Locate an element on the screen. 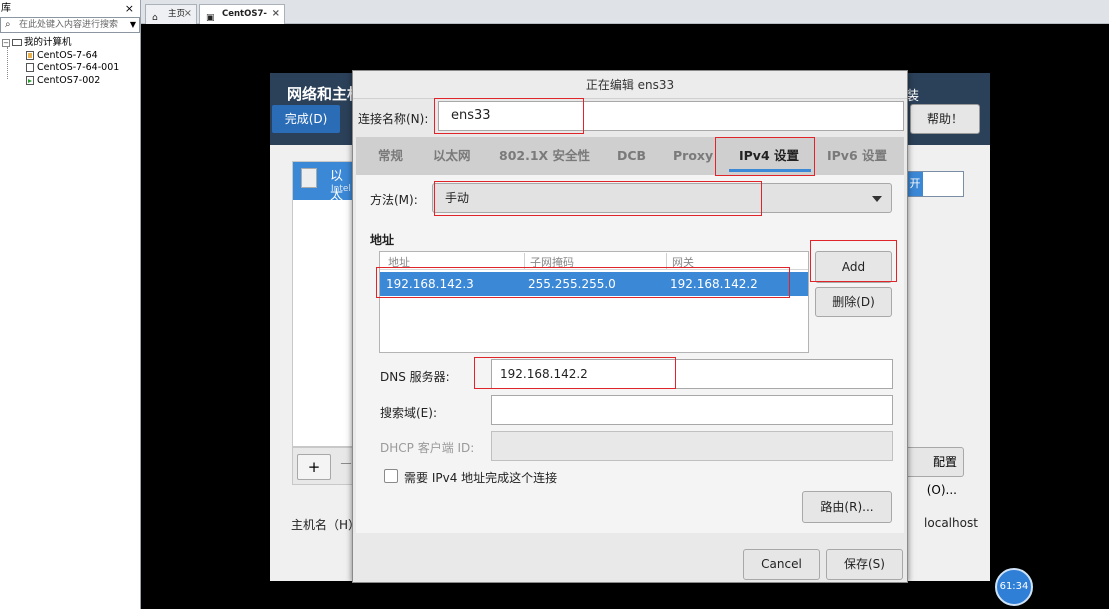  search-placeholder: 在此处键入内容进行搜索 is located at coordinates (69, 25).